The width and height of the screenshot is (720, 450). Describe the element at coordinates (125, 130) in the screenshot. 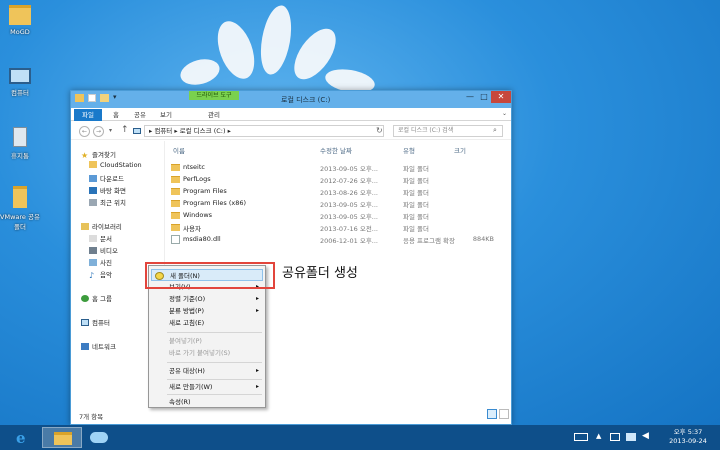

I see `up-button: ↑` at that location.